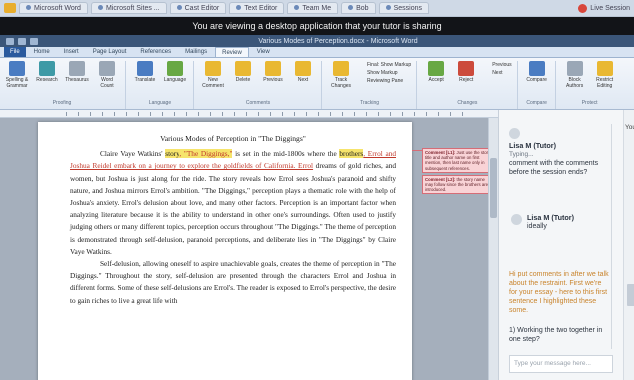  I want to click on group-protect: Block Authors Restrict Editing Protect, so click(592, 85).